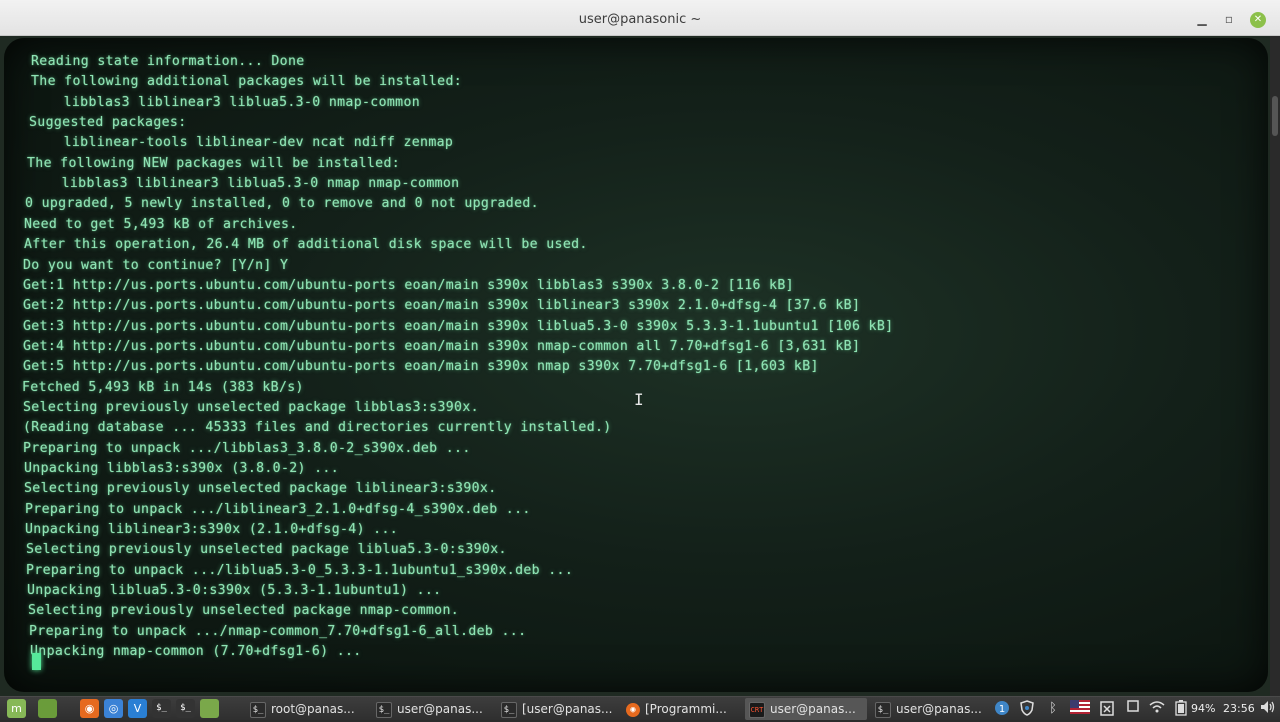 The width and height of the screenshot is (1280, 722). Describe the element at coordinates (1181, 709) in the screenshot. I see `battery-icon` at that location.